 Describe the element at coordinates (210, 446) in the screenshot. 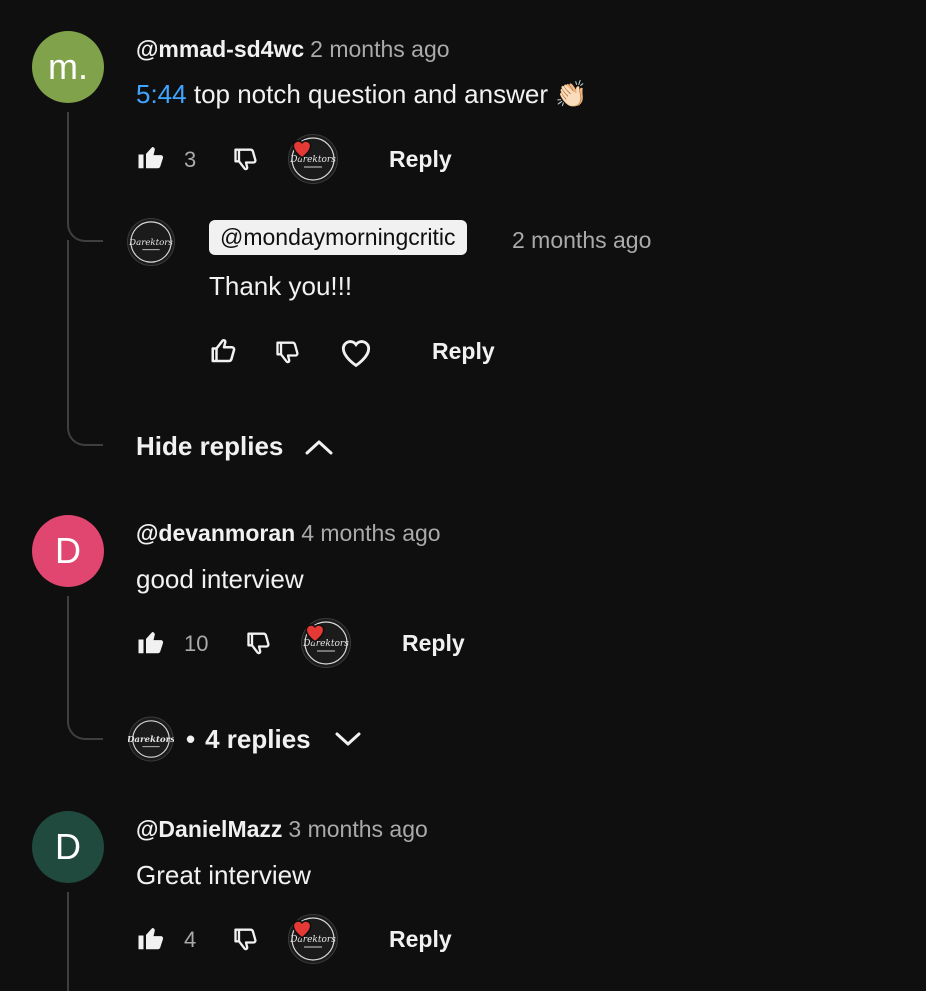

I see `hide-replies-label: Hide replies` at that location.